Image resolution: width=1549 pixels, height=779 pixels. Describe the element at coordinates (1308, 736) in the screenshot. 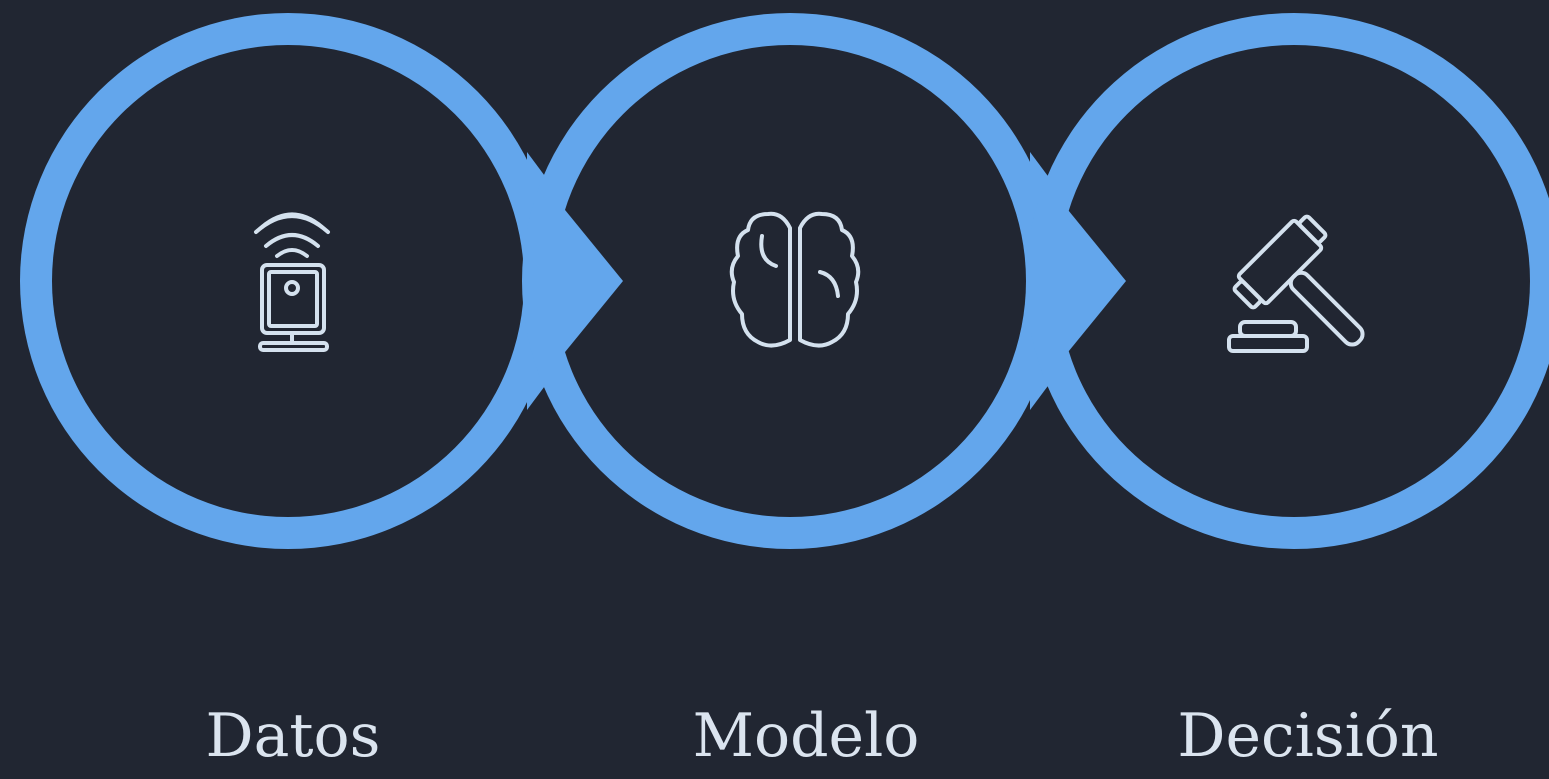

I see `step-label-decision: Decisión` at that location.